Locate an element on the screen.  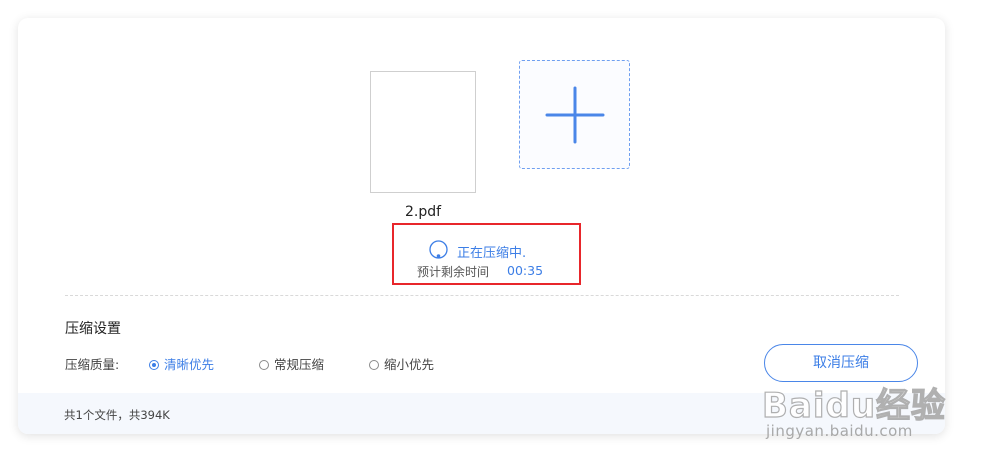
quality-option-normal: 常规压缩 is located at coordinates (291, 365).